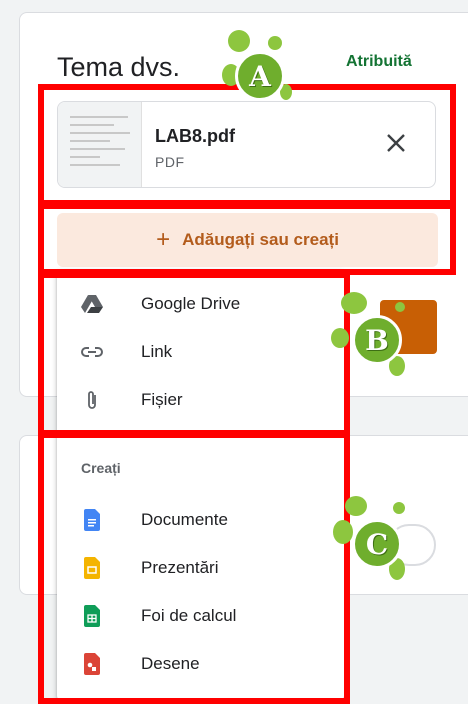 This screenshot has width=468, height=704. I want to click on badge-letter: B, so click(377, 340).